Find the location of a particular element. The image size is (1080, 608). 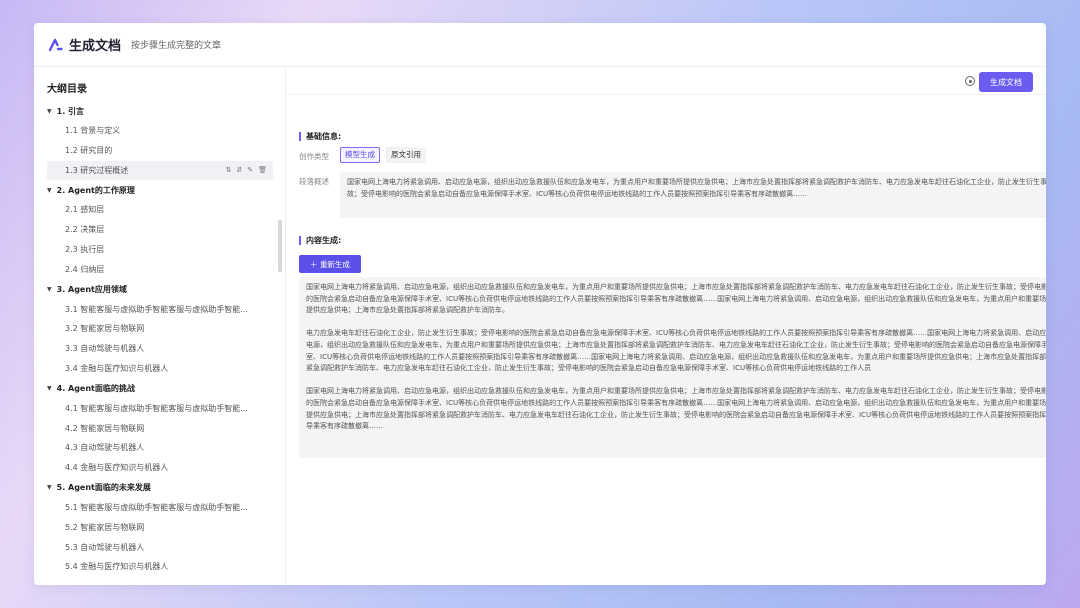

outline-item-label: 3.2 智能家居与物联网 is located at coordinates (105, 329).